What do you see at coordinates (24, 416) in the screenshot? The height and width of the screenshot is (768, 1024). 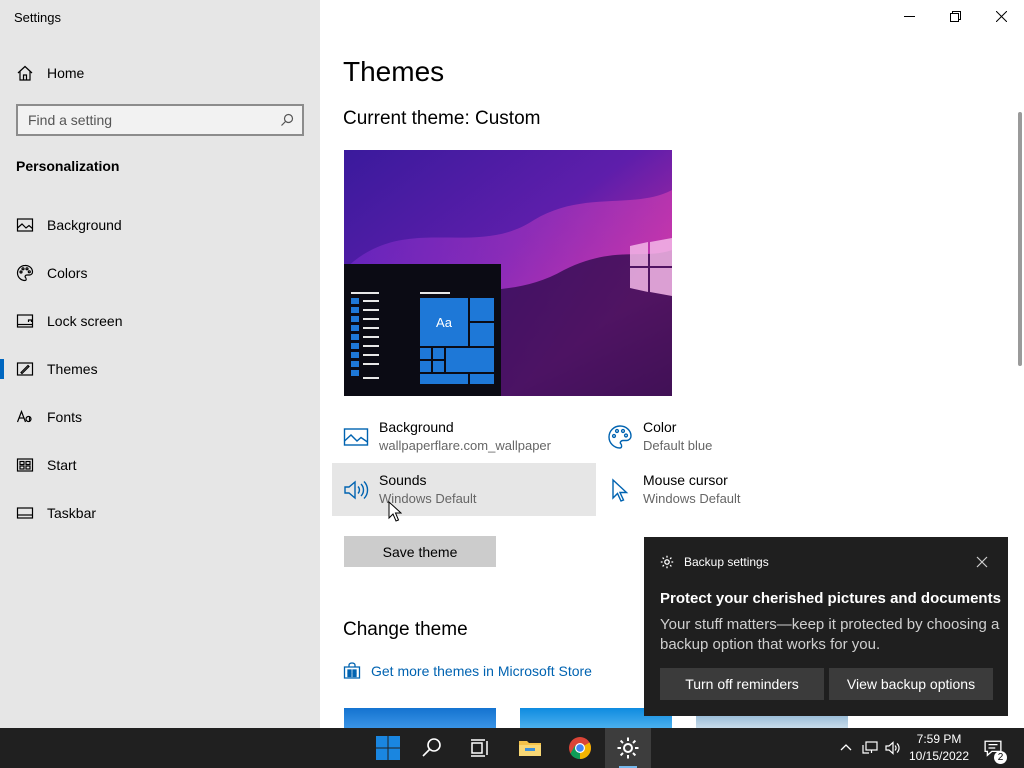 I see `fonts-icon` at bounding box center [24, 416].